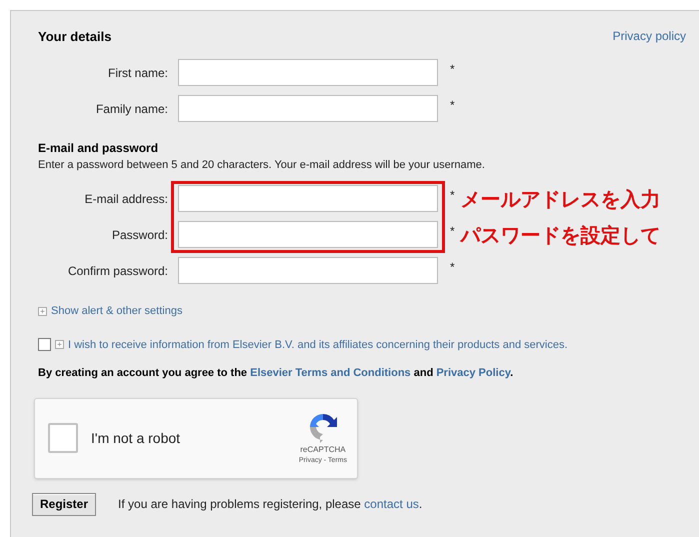 The width and height of the screenshot is (699, 537). I want to click on field-label: E-mail address:, so click(126, 199).